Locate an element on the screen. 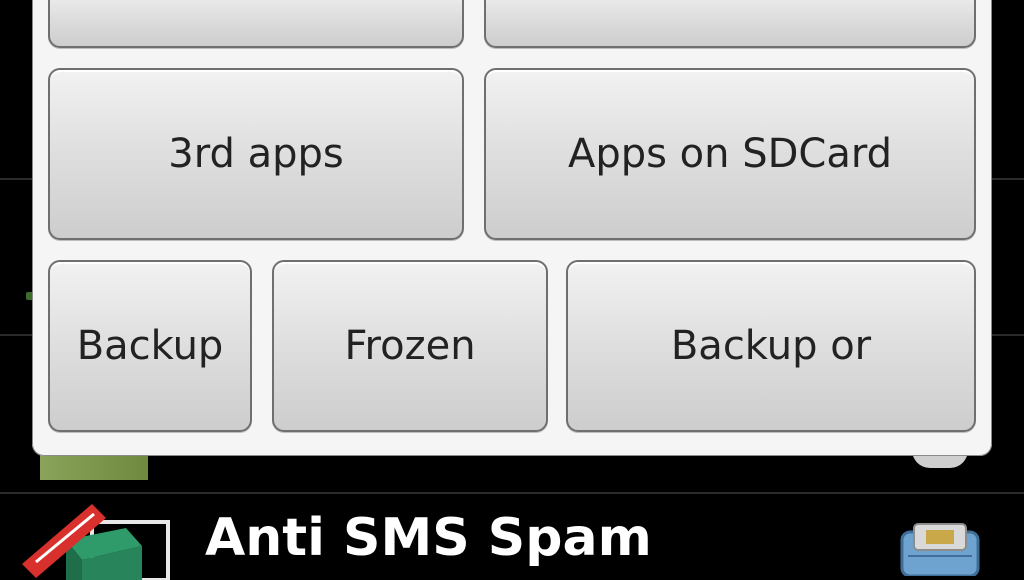 This screenshot has width=1024, height=580. third-apps-button: 3rd apps is located at coordinates (256, 154).